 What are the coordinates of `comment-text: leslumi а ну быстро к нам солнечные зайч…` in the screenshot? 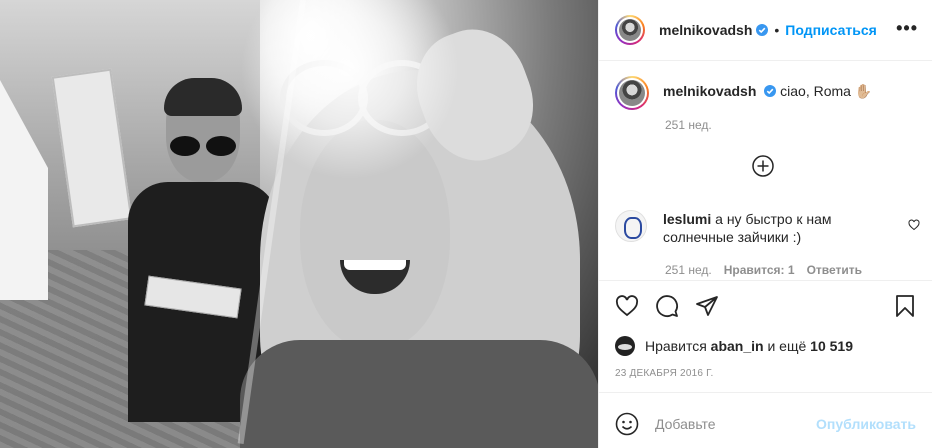 It's located at (778, 228).